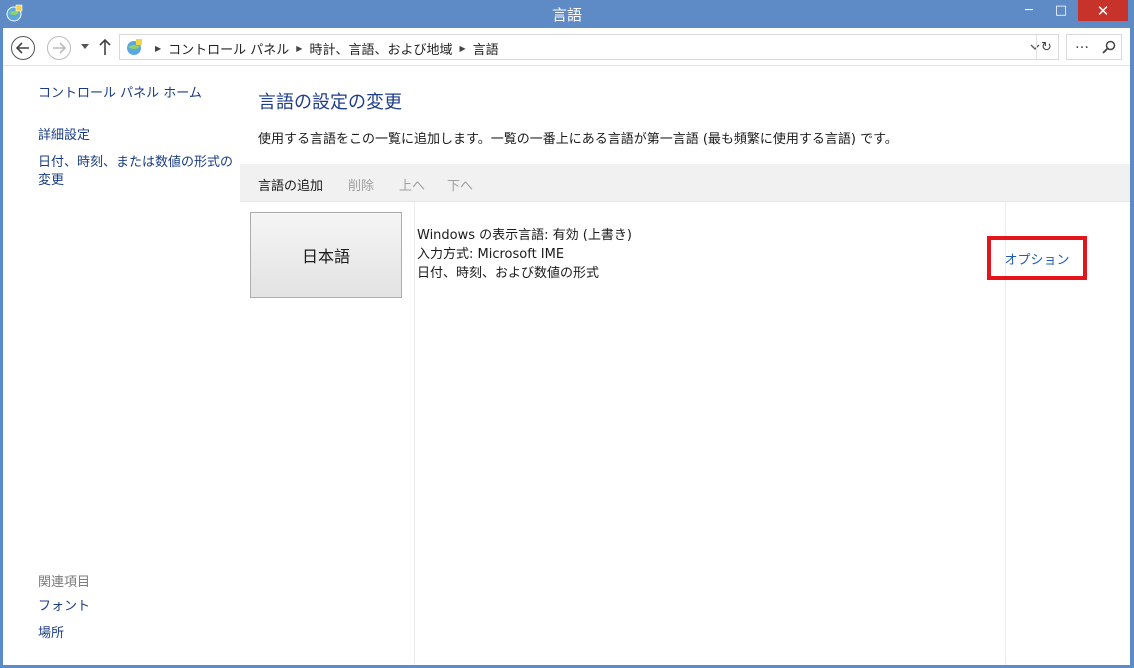 The width and height of the screenshot is (1134, 668). I want to click on window-title: 言語, so click(566, 15).